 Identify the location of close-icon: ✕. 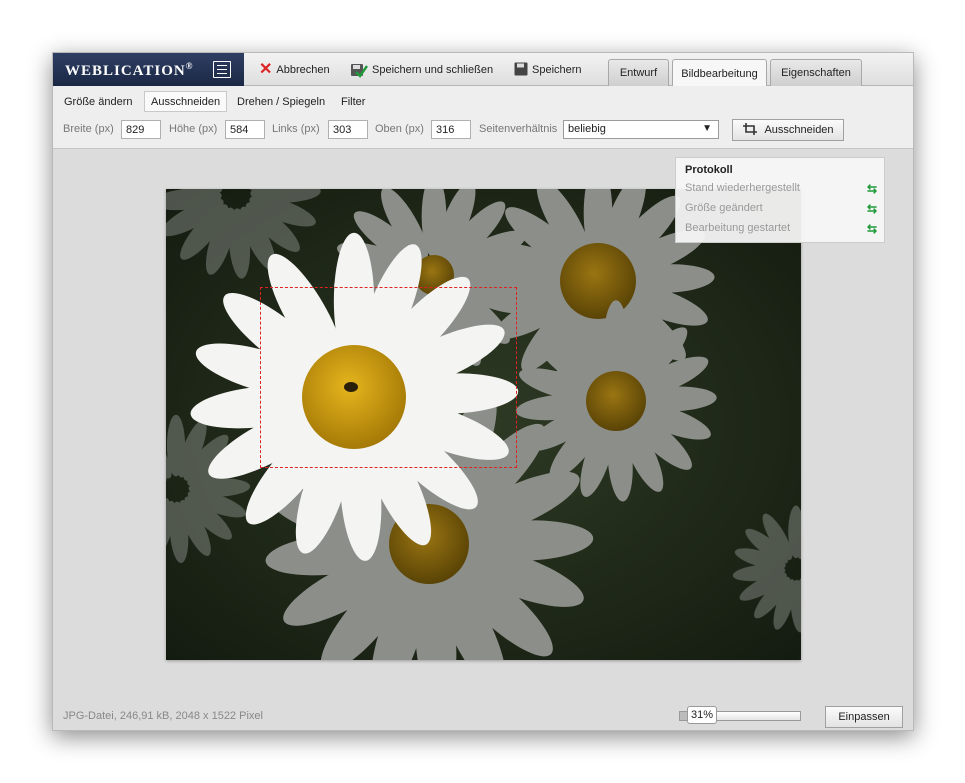
(266, 69).